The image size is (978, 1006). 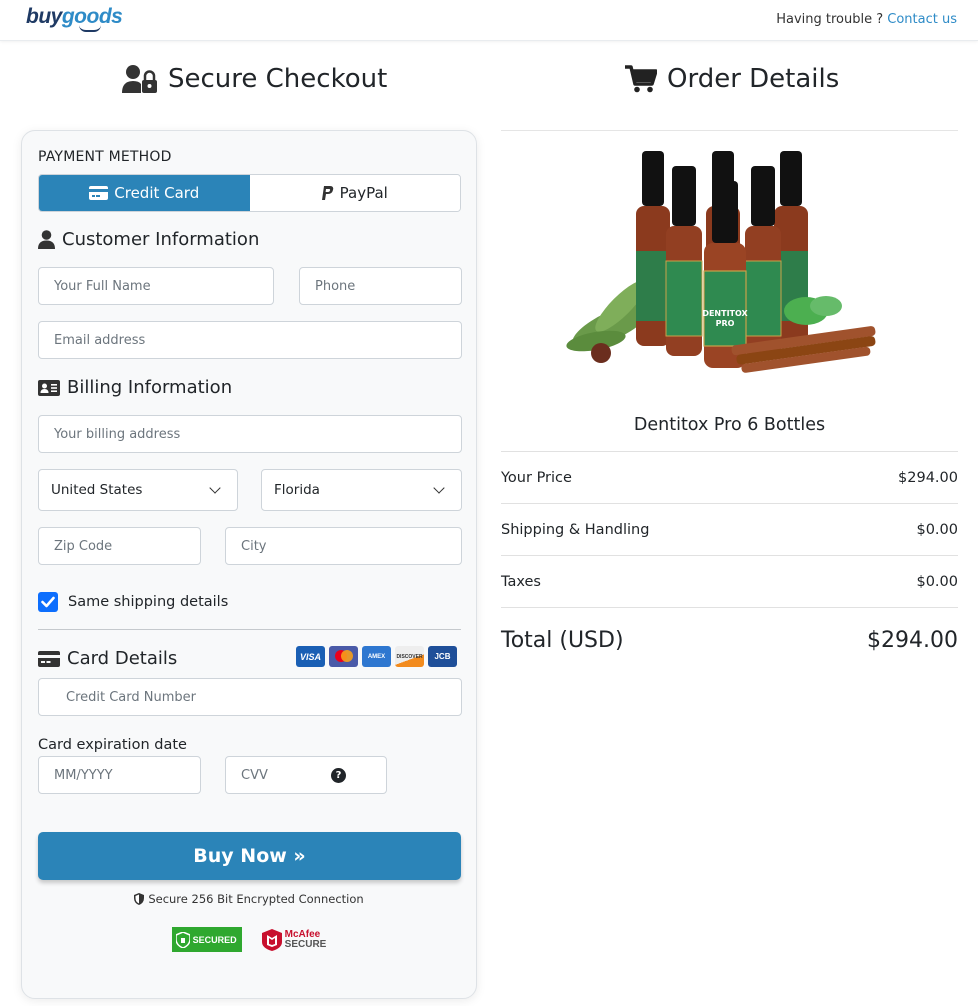 What do you see at coordinates (182, 939) in the screenshot?
I see `shield-lock-icon` at bounding box center [182, 939].